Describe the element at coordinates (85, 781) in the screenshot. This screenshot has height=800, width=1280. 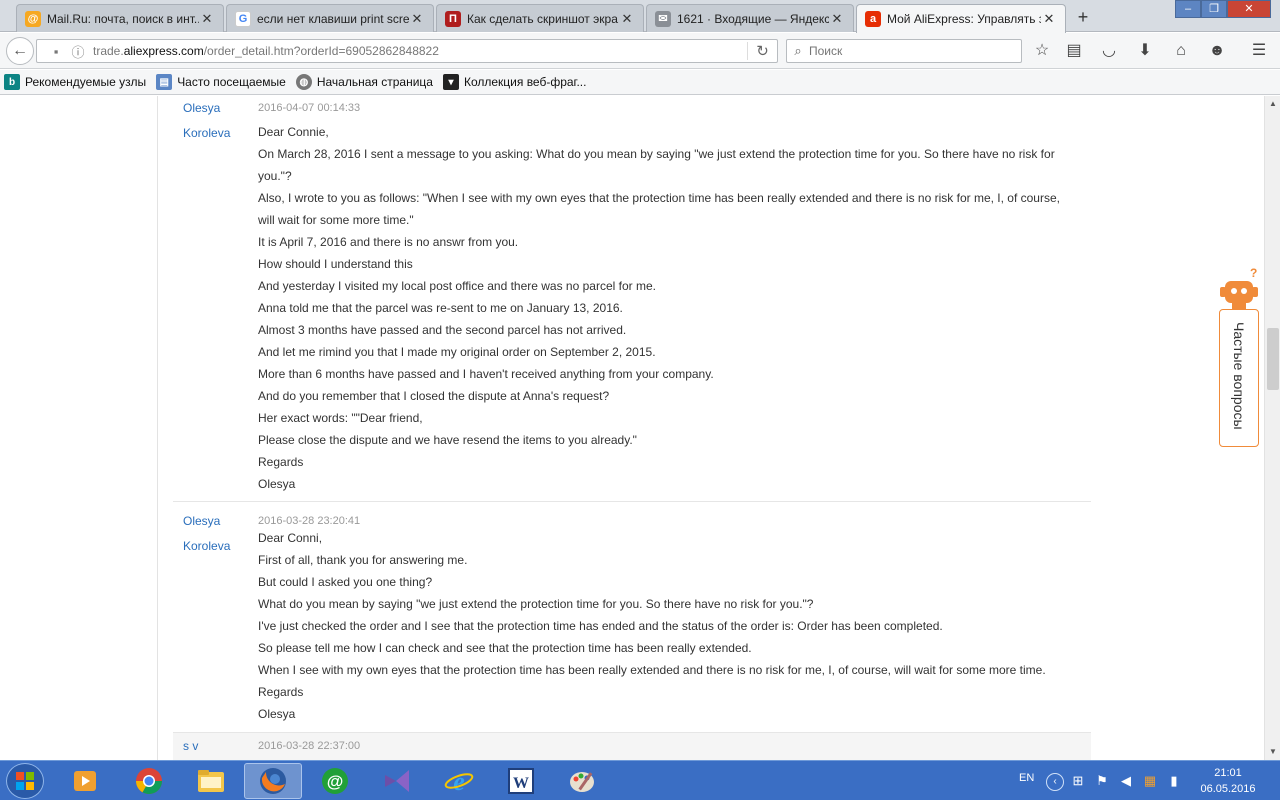
I see `media-player-icon` at that location.